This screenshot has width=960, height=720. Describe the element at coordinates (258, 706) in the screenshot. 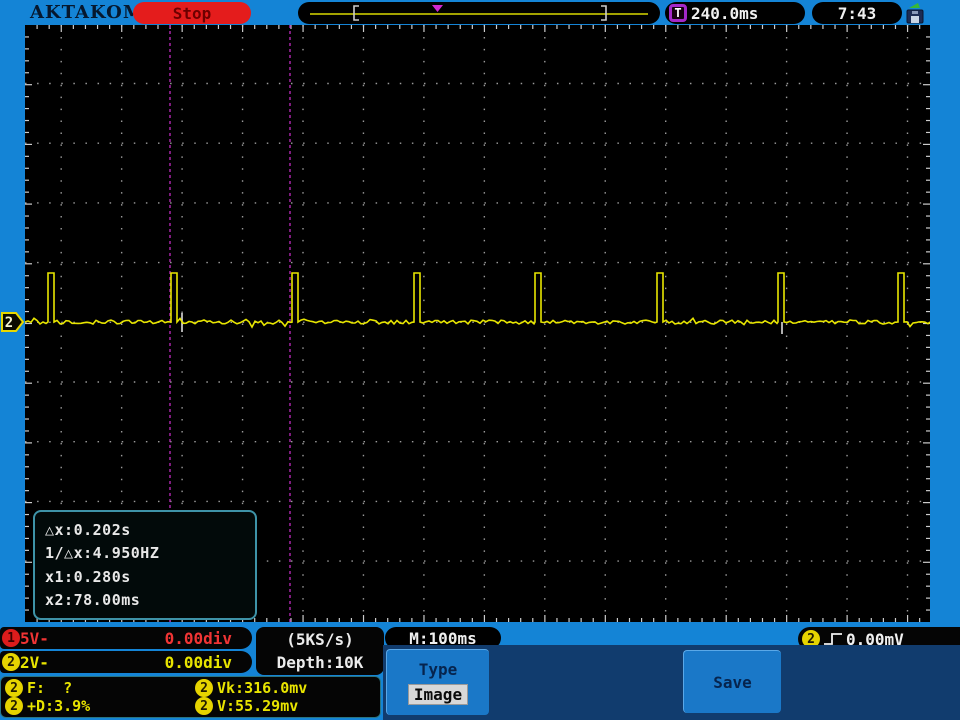

I see `measurement-v-value: V:55.29mv` at that location.